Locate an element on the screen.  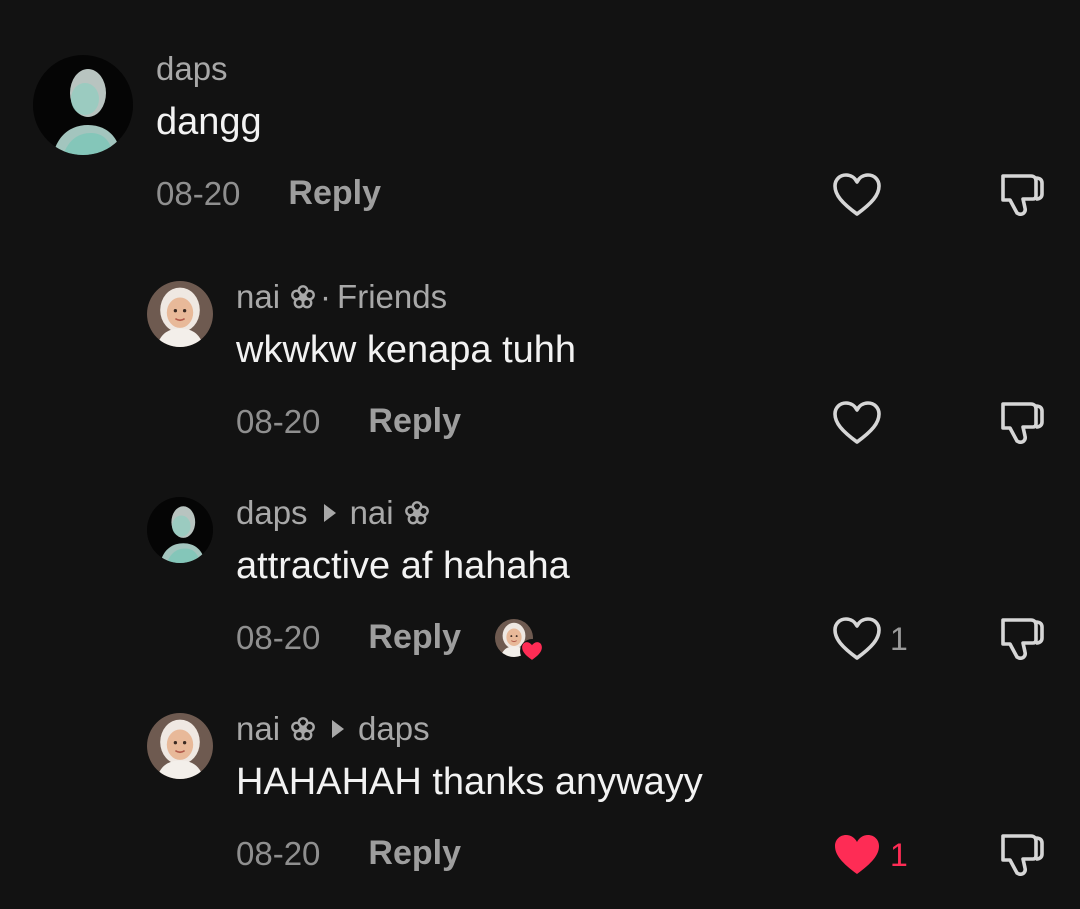
comment-author: daps nai is located at coordinates (333, 513).